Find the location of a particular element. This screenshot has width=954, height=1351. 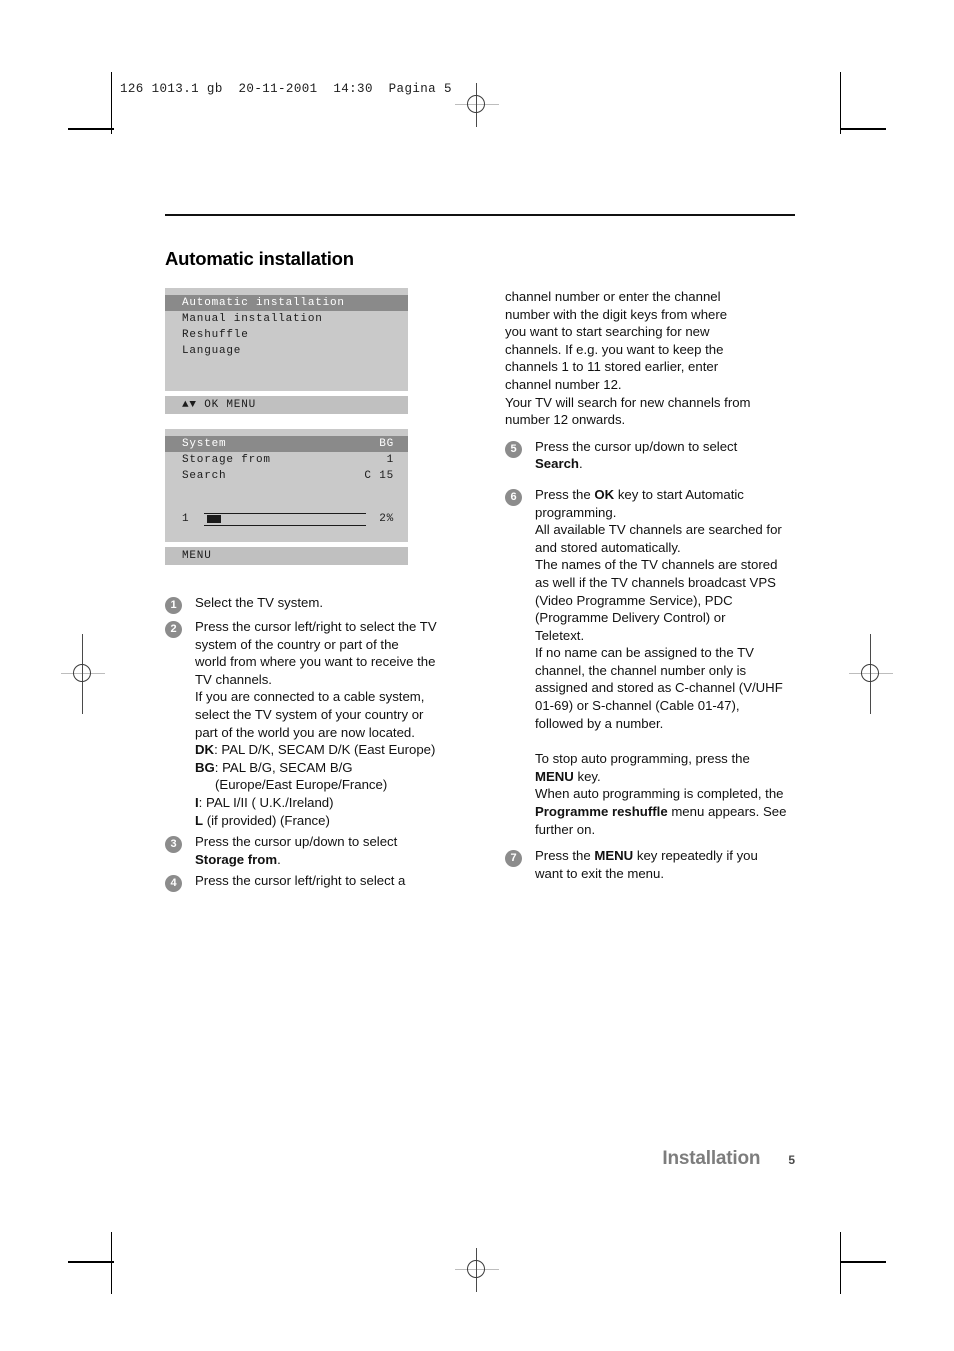

tv-system-description: PAL D/K, SECAM D/K (East Europe) is located at coordinates (328, 750).